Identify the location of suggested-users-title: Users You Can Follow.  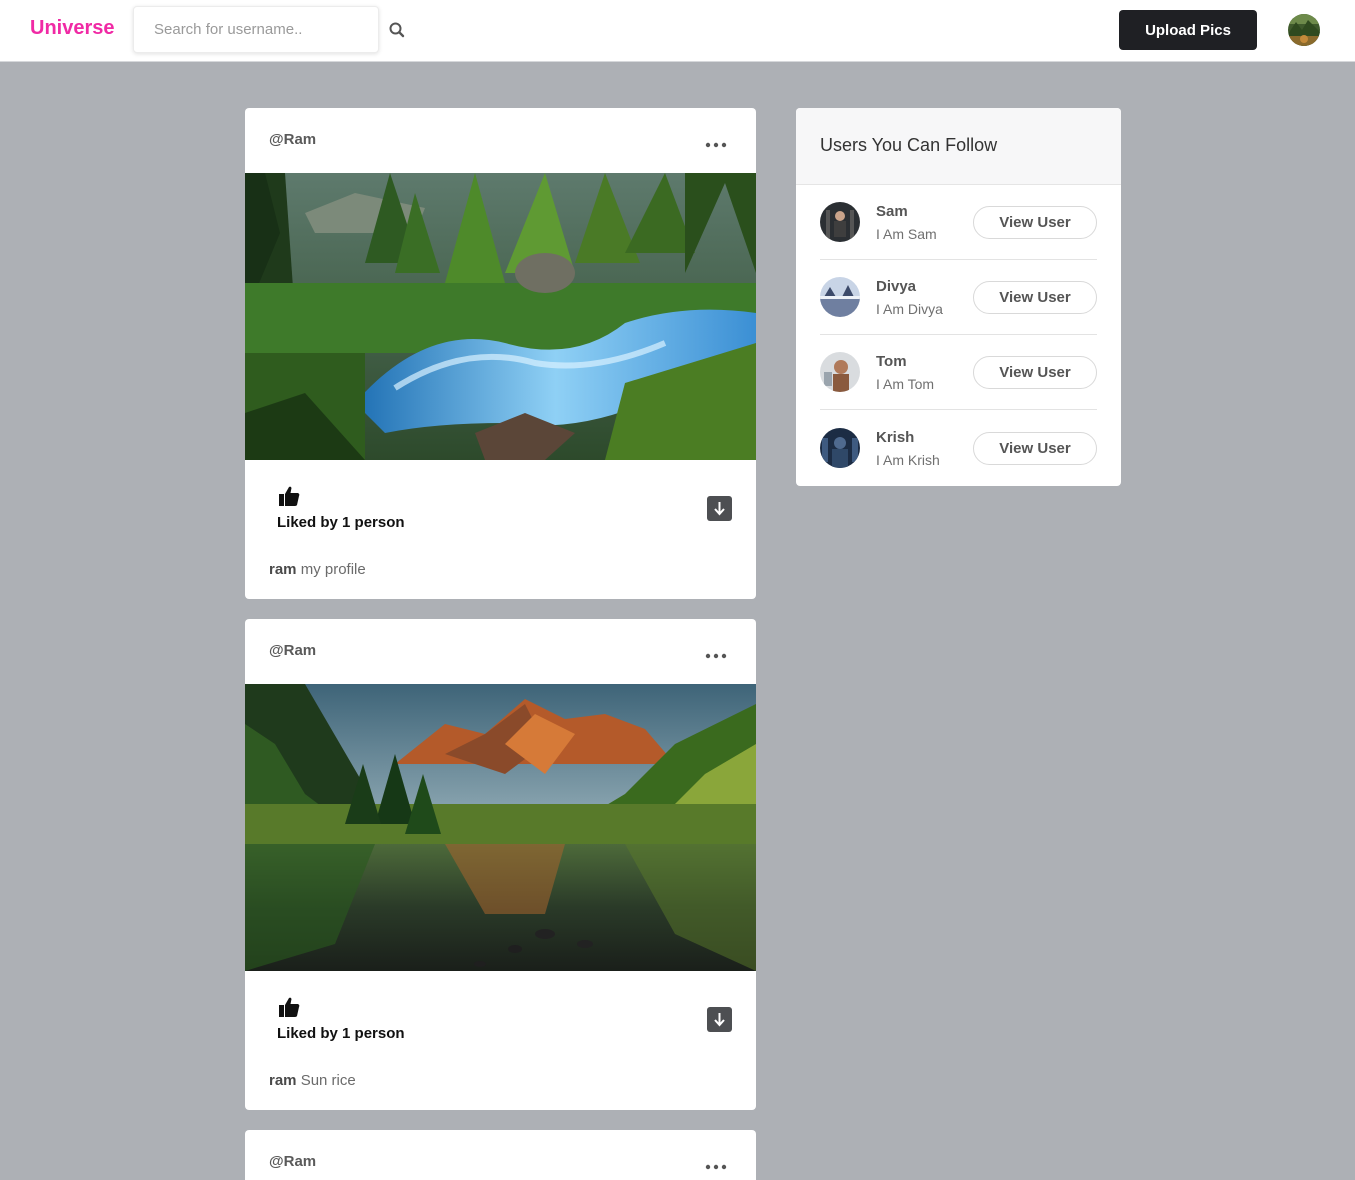
(909, 145).